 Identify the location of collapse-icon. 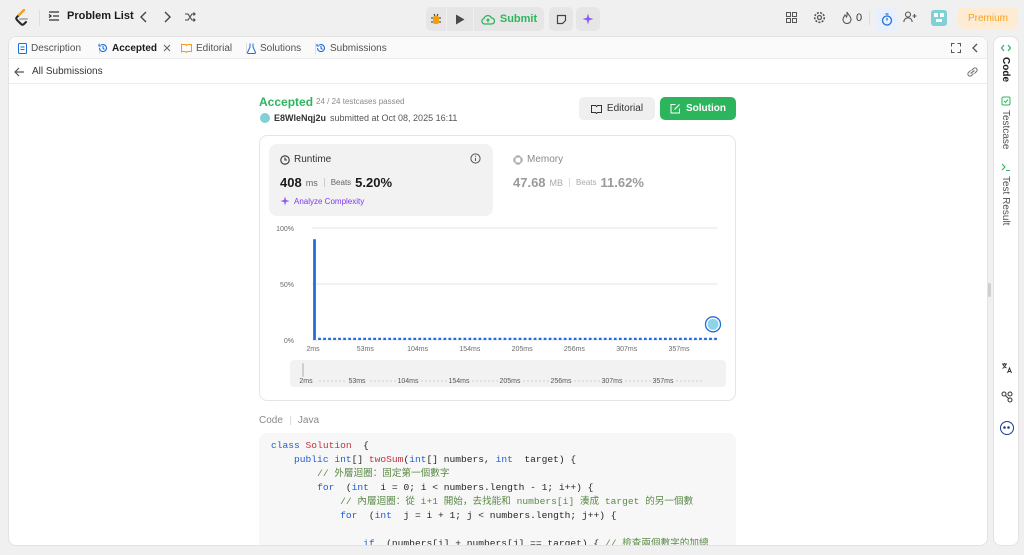
(975, 48).